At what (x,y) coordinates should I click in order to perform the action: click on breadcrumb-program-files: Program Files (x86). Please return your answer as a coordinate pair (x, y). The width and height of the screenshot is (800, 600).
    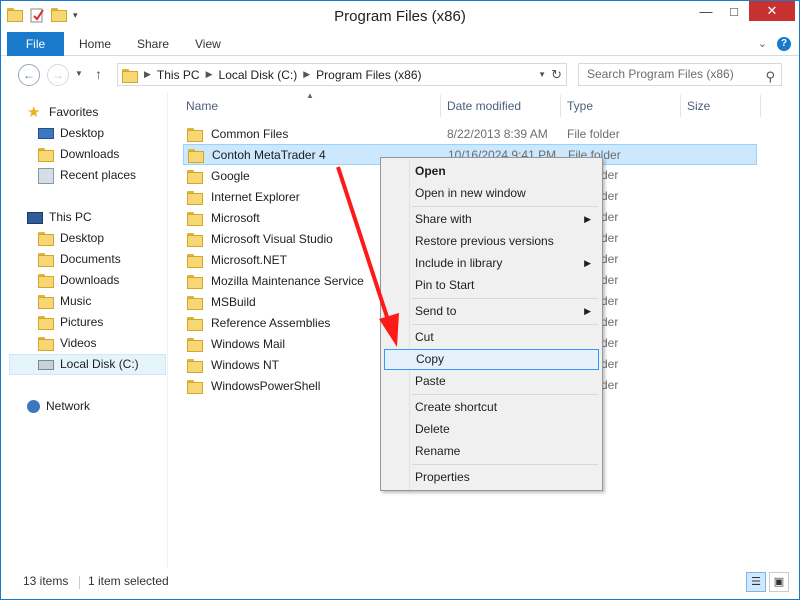
    Looking at the image, I should click on (368, 75).